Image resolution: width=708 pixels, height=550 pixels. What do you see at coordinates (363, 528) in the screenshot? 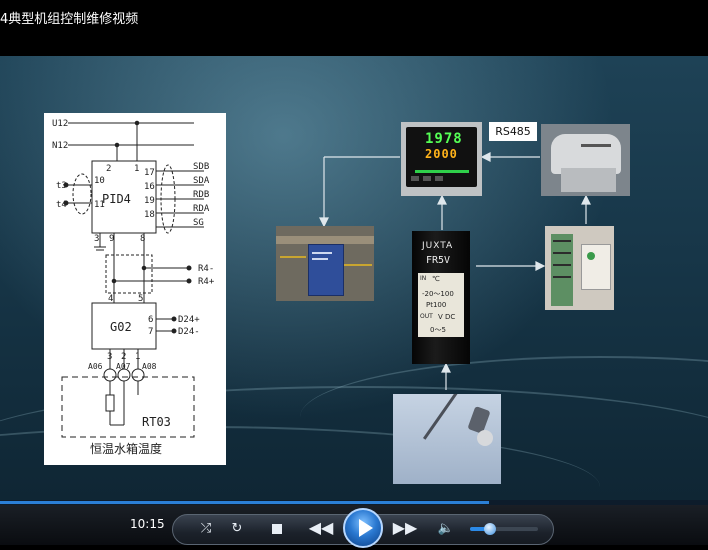
I see `play-icon` at bounding box center [363, 528].